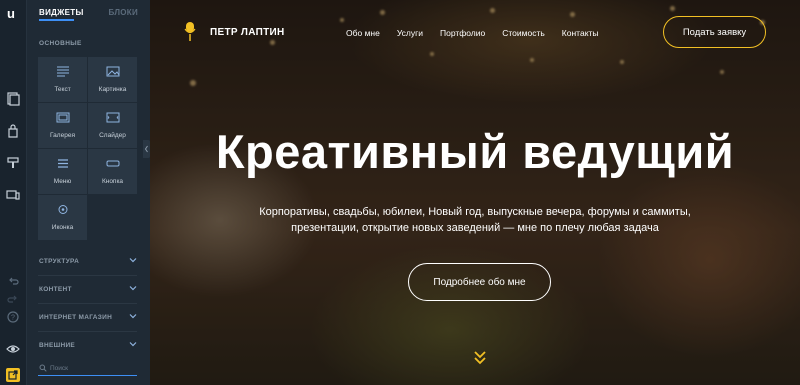 The image size is (800, 385). I want to click on slider-icon, so click(112, 117).